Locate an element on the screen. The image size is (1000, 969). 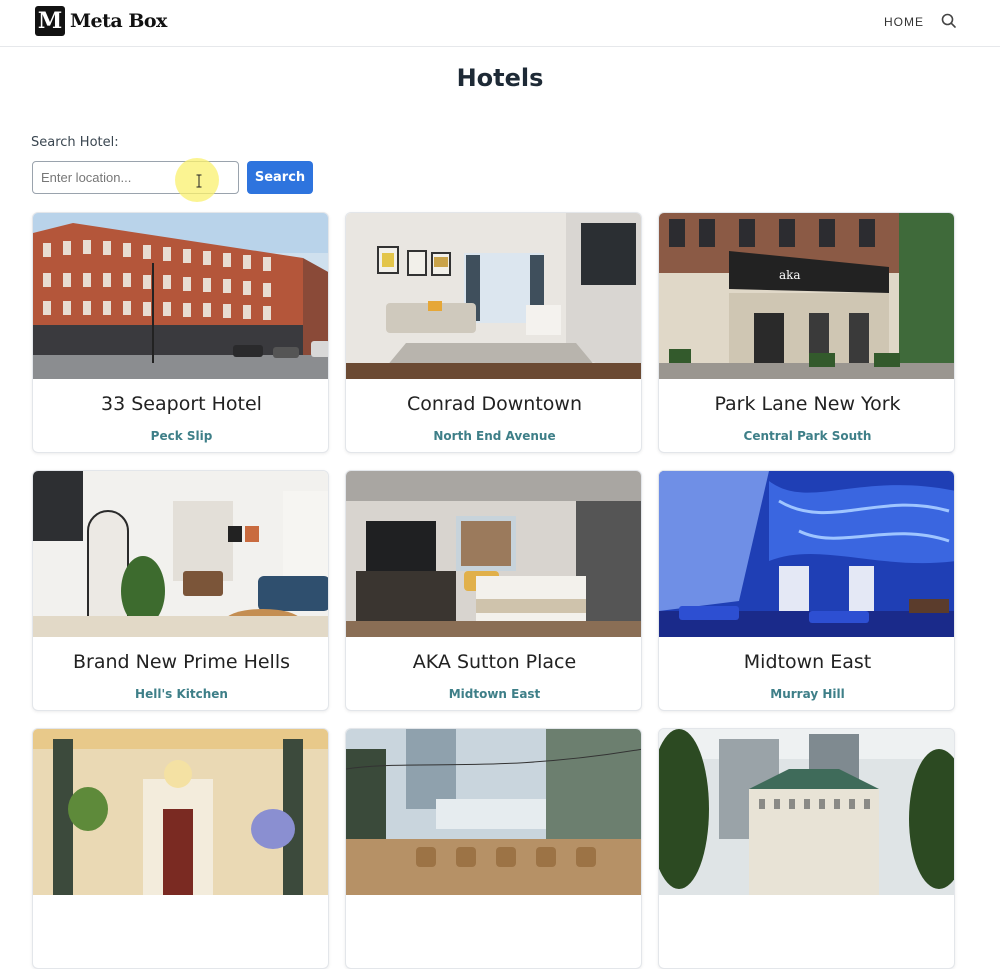
svg-text: aka is located at coordinates (790, 275).